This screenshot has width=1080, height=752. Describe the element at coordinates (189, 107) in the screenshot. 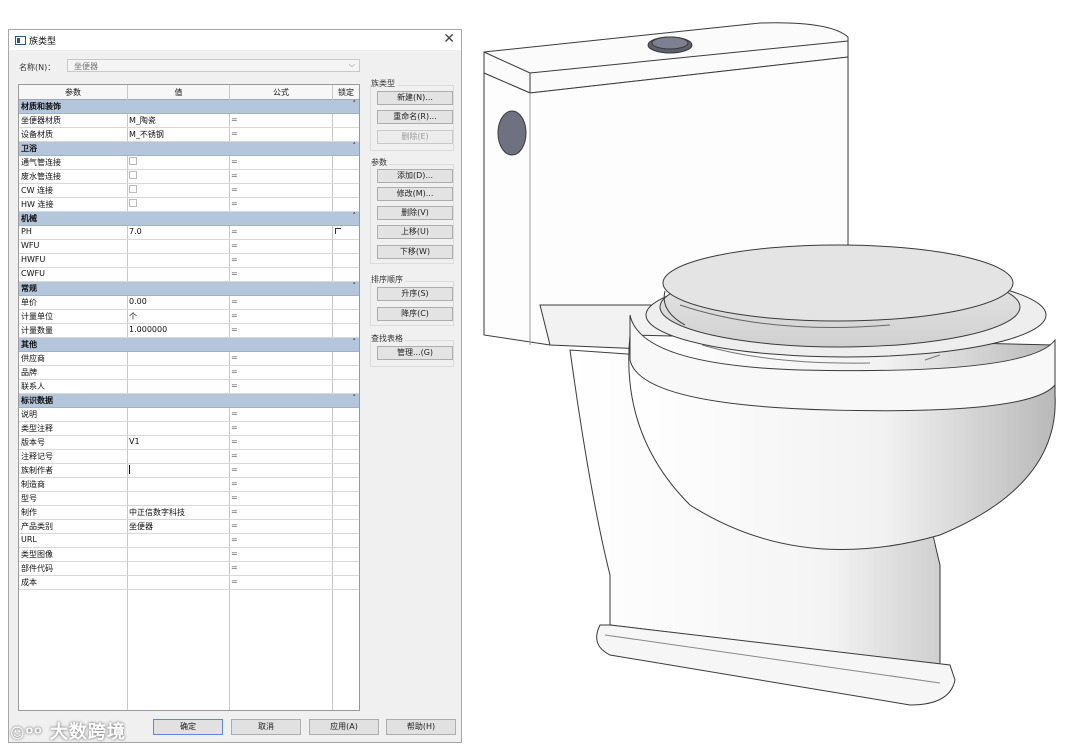

I see `group-header-row: 材质和装饰 ˄` at that location.